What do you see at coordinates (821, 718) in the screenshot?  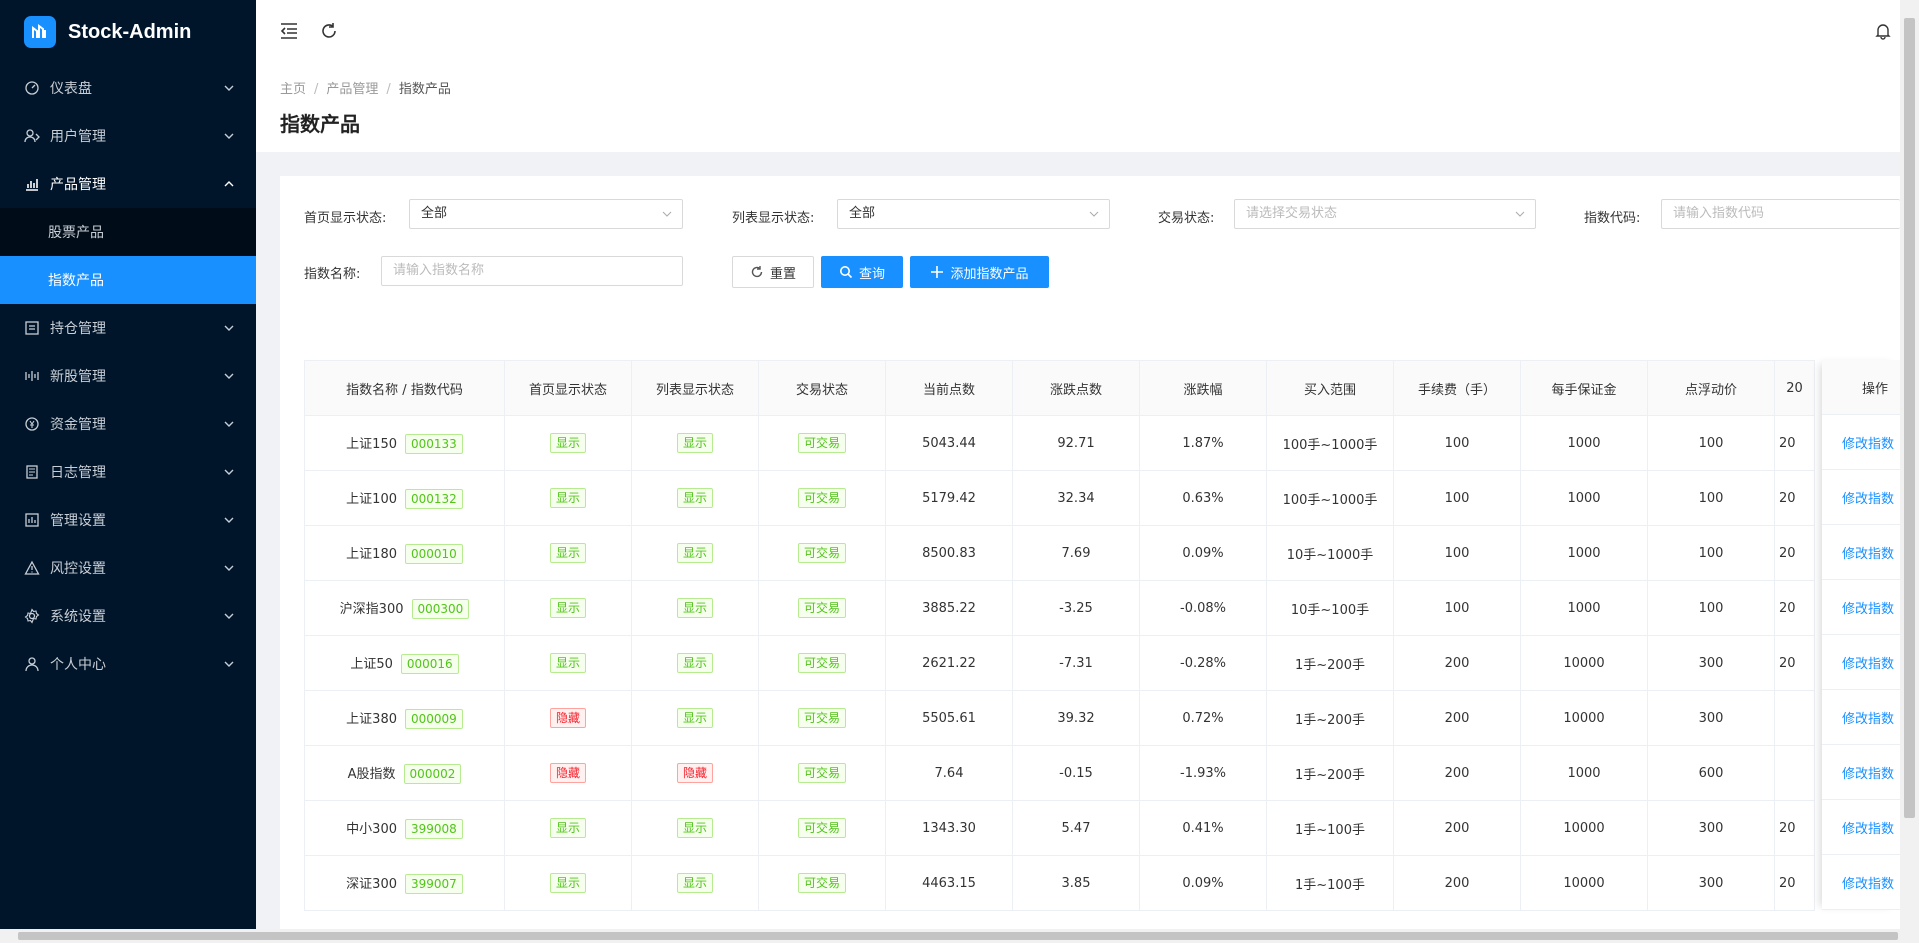 I see `trade-status-tag: 可交易` at bounding box center [821, 718].